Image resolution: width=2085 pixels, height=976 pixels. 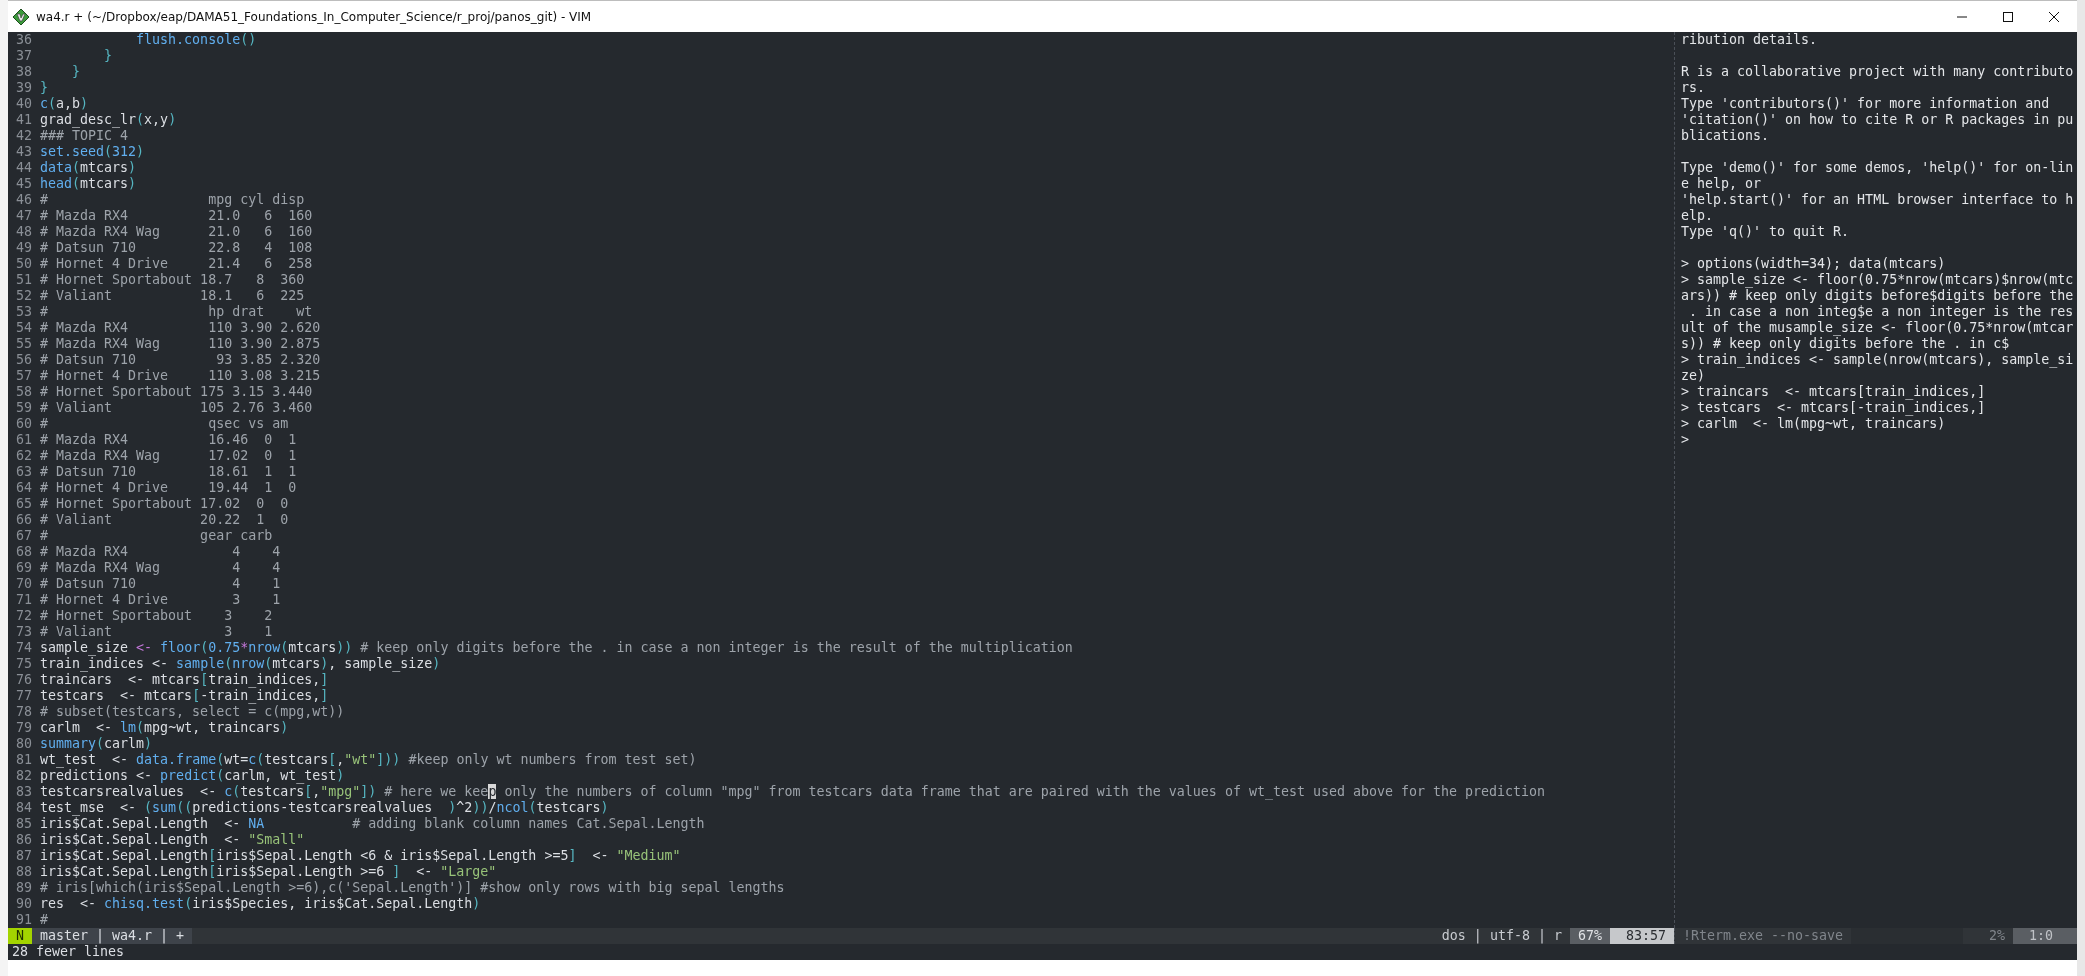 What do you see at coordinates (172, 280) in the screenshot?
I see `code-line: # Hornet Sportabout 18.7 8 360` at bounding box center [172, 280].